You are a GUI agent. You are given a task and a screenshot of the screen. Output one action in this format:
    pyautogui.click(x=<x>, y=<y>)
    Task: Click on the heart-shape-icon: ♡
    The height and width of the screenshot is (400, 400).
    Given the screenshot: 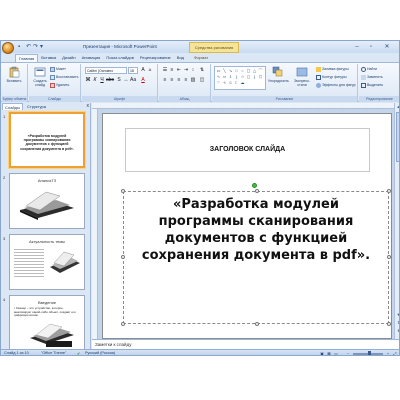 What is the action you would take?
    pyautogui.click(x=218, y=82)
    